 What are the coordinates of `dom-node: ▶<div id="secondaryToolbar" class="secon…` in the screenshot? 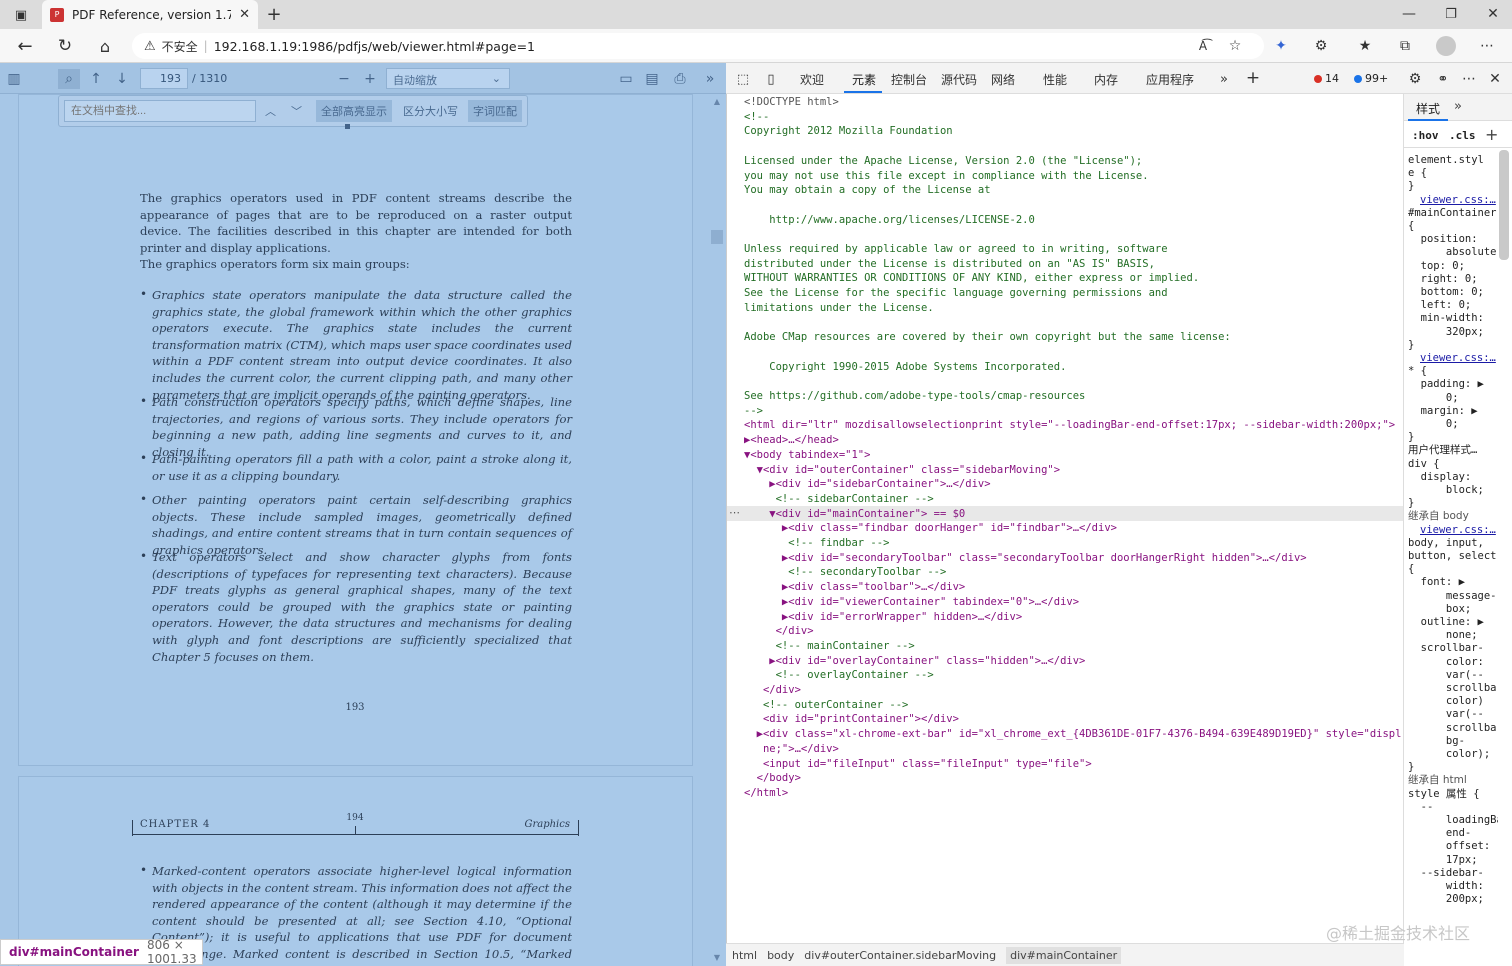 It's located at (1025, 558).